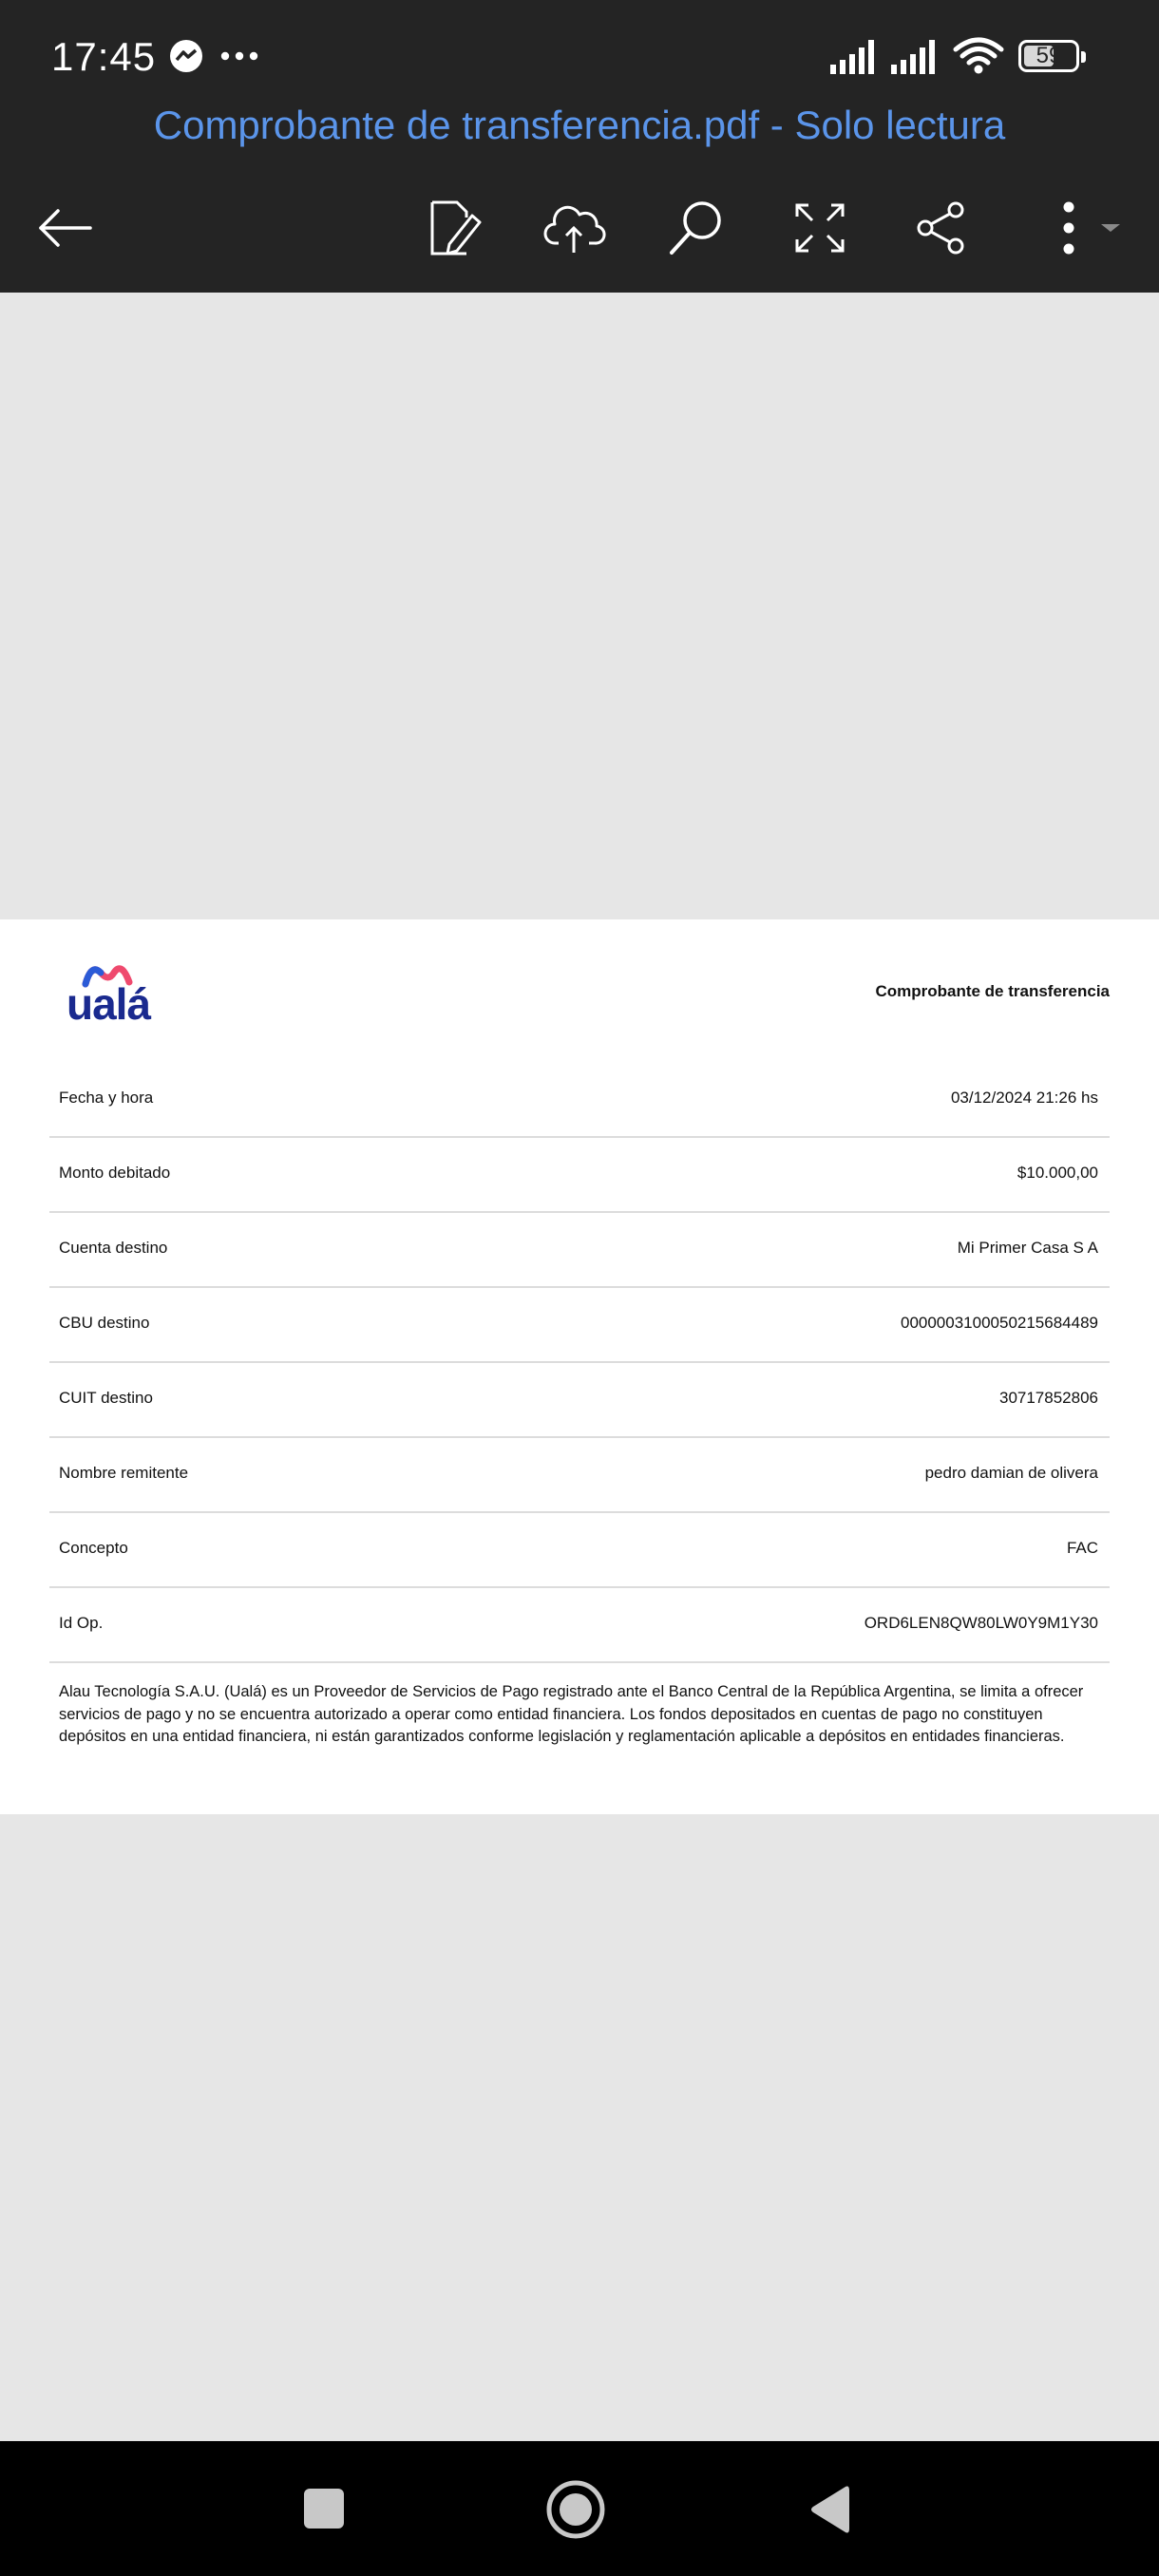  I want to click on wifi-icon, so click(978, 55).